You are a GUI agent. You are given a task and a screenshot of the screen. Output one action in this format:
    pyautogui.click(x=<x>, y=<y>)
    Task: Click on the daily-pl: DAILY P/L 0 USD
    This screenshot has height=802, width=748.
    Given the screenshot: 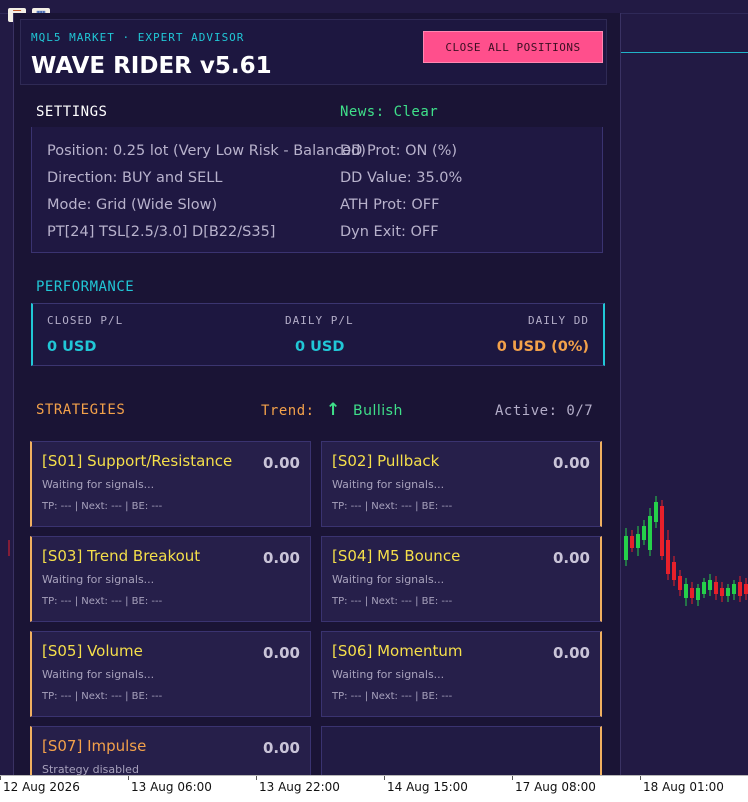 What is the action you would take?
    pyautogui.click(x=319, y=334)
    